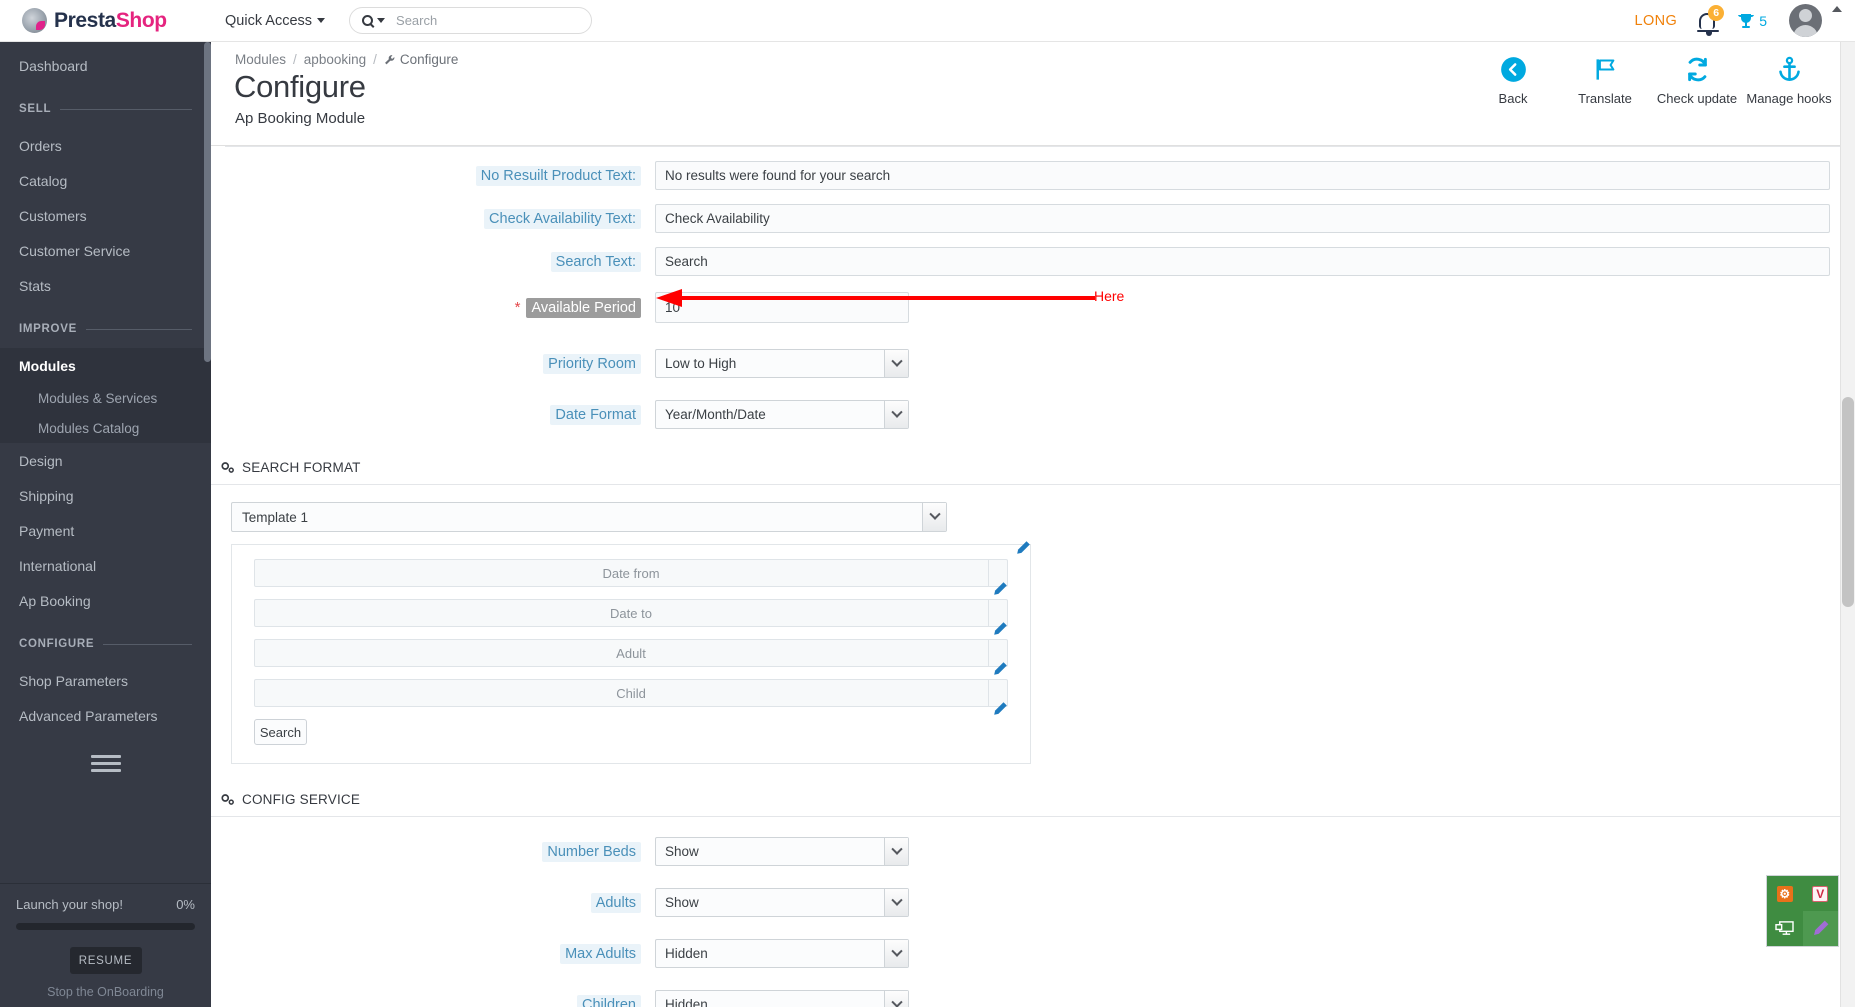  I want to click on breadcrumb-item-modules: Modules, so click(260, 59).